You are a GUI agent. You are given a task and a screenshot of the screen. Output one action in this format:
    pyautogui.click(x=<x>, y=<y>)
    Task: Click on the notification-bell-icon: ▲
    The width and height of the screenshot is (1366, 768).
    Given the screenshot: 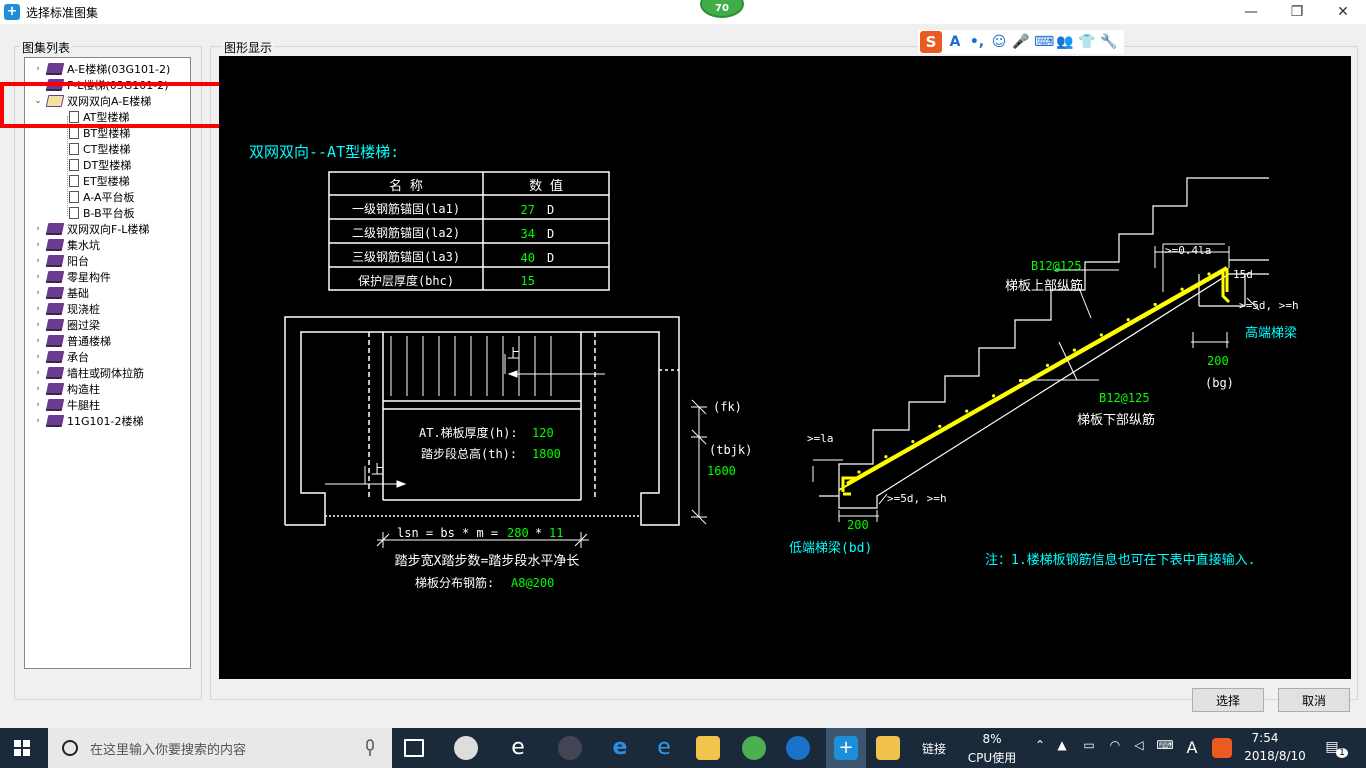 What is the action you would take?
    pyautogui.click(x=1062, y=745)
    